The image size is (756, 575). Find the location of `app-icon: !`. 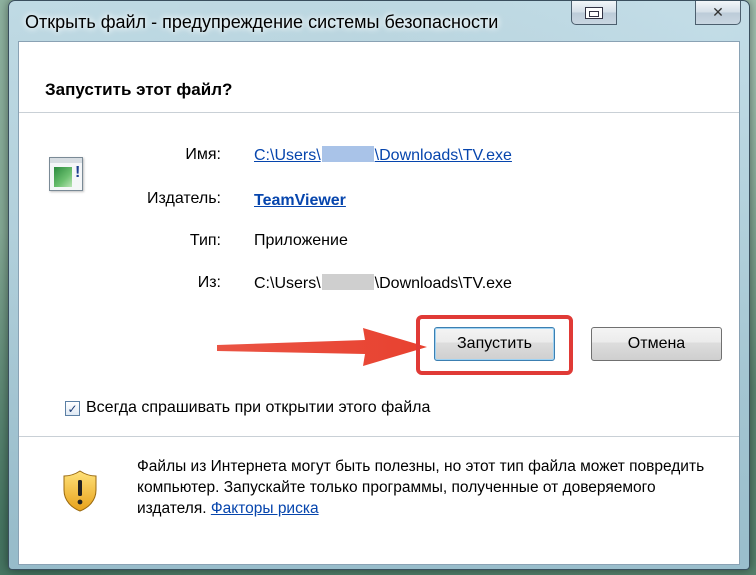

app-icon: ! is located at coordinates (66, 174).